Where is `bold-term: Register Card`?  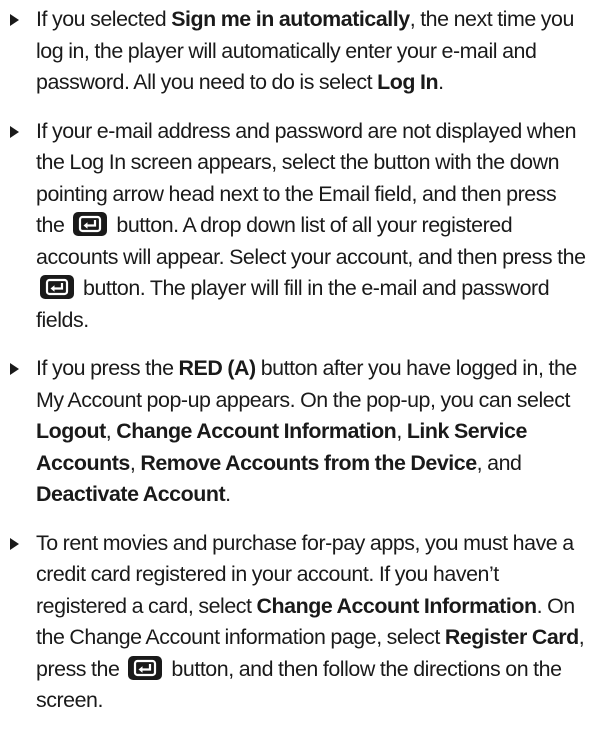 bold-term: Register Card is located at coordinates (511, 637).